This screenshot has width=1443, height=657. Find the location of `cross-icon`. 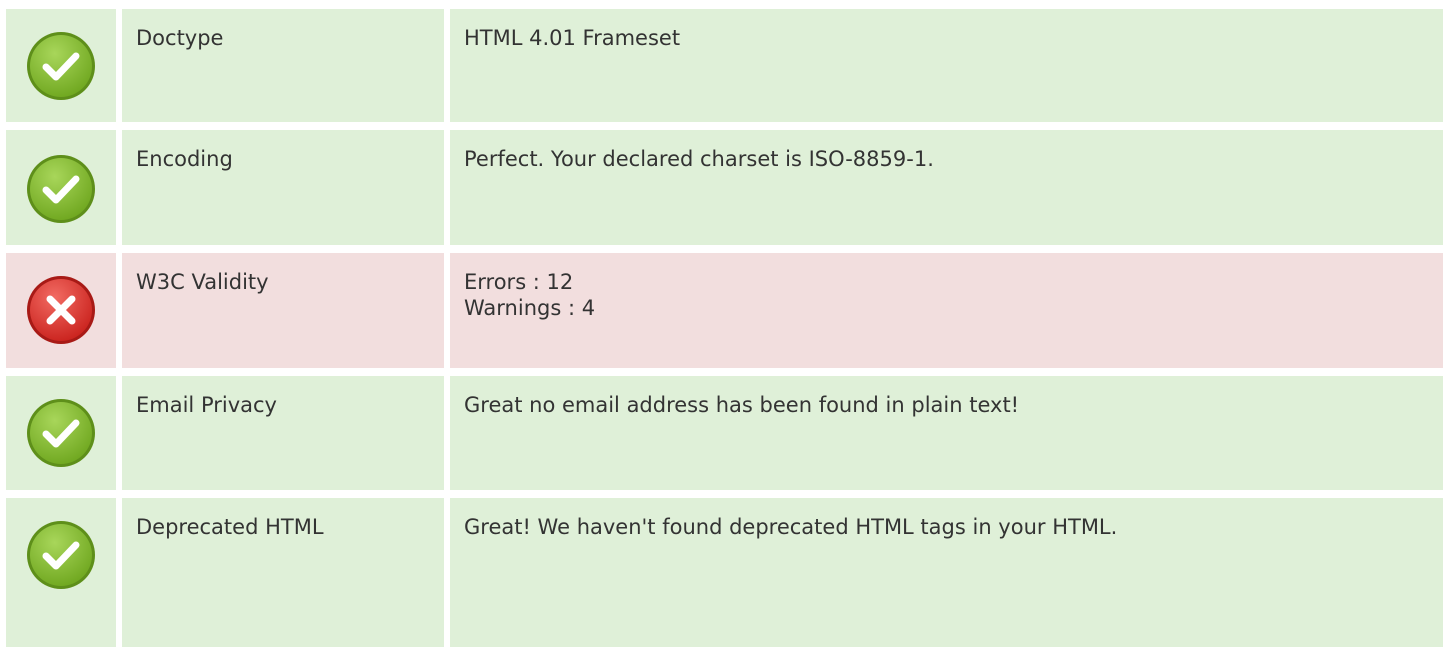

cross-icon is located at coordinates (61, 310).